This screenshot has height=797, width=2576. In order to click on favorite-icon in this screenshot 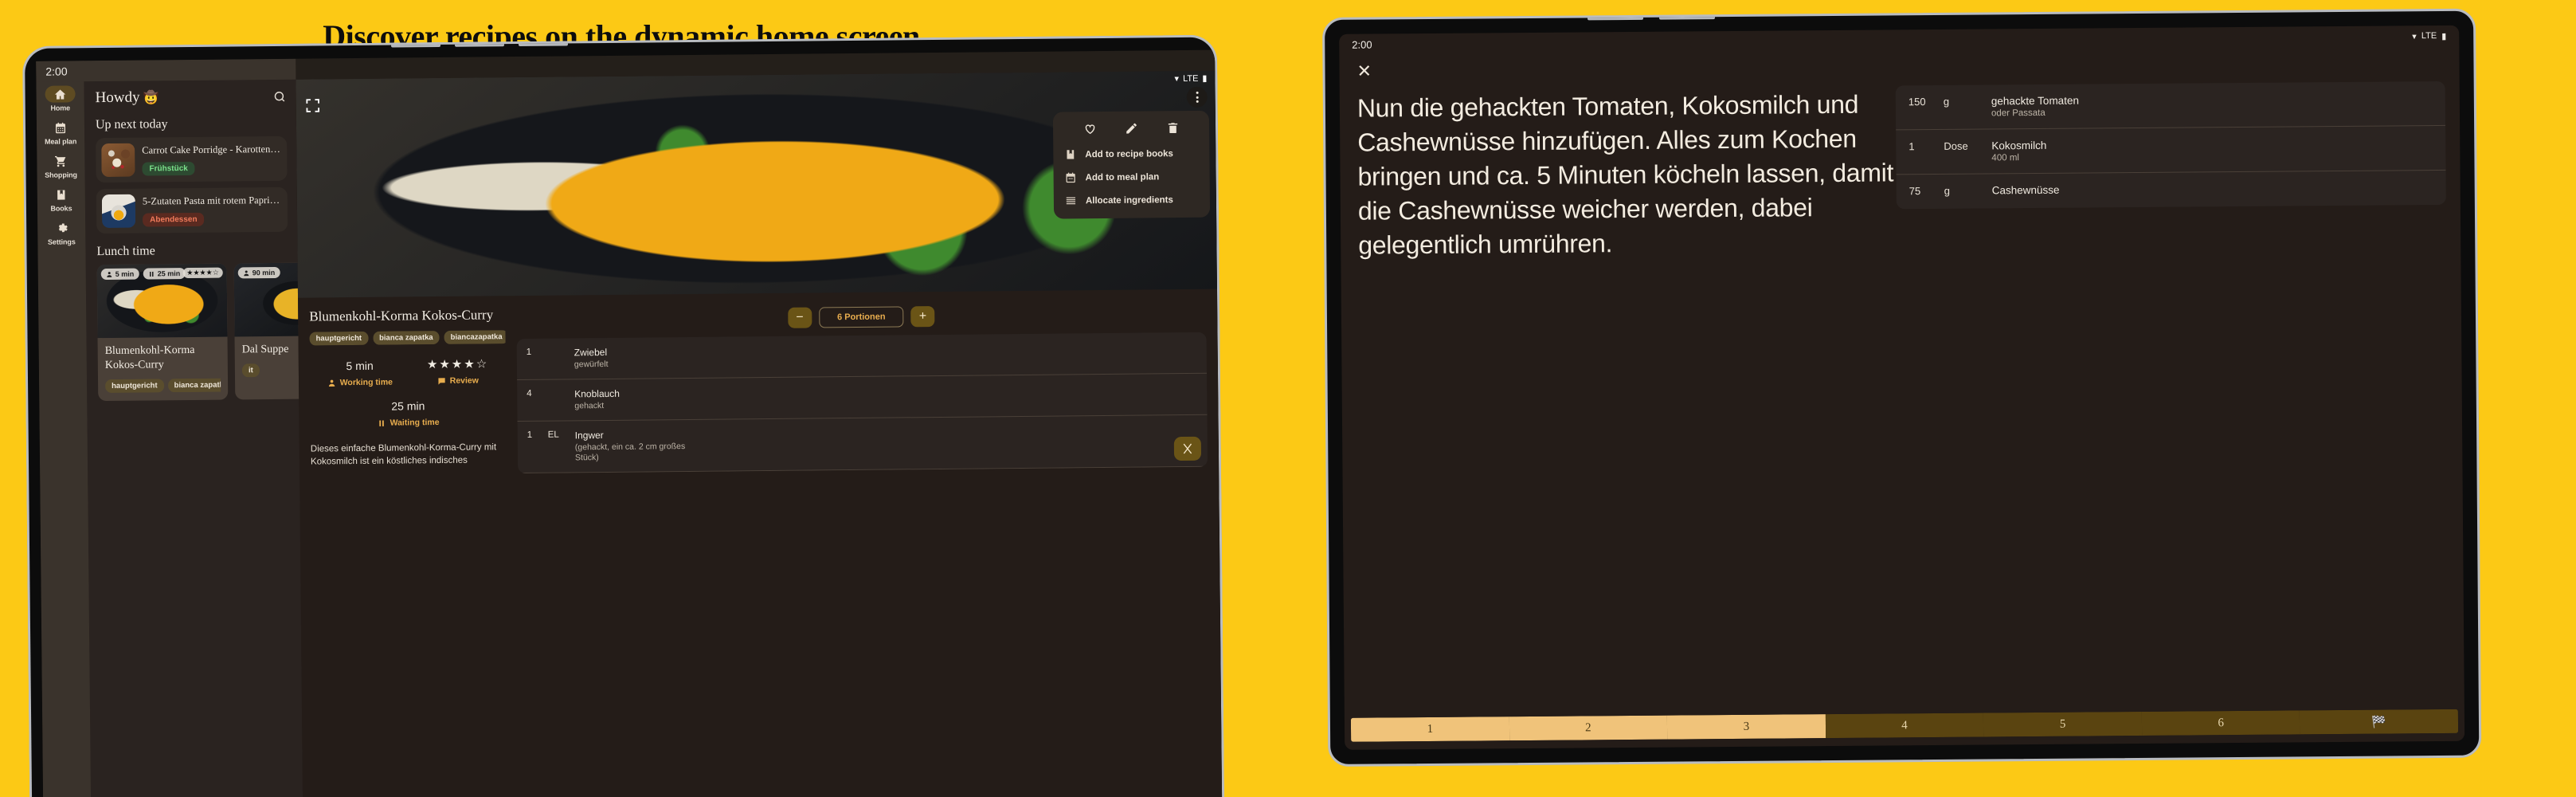, I will do `click(1089, 129)`.